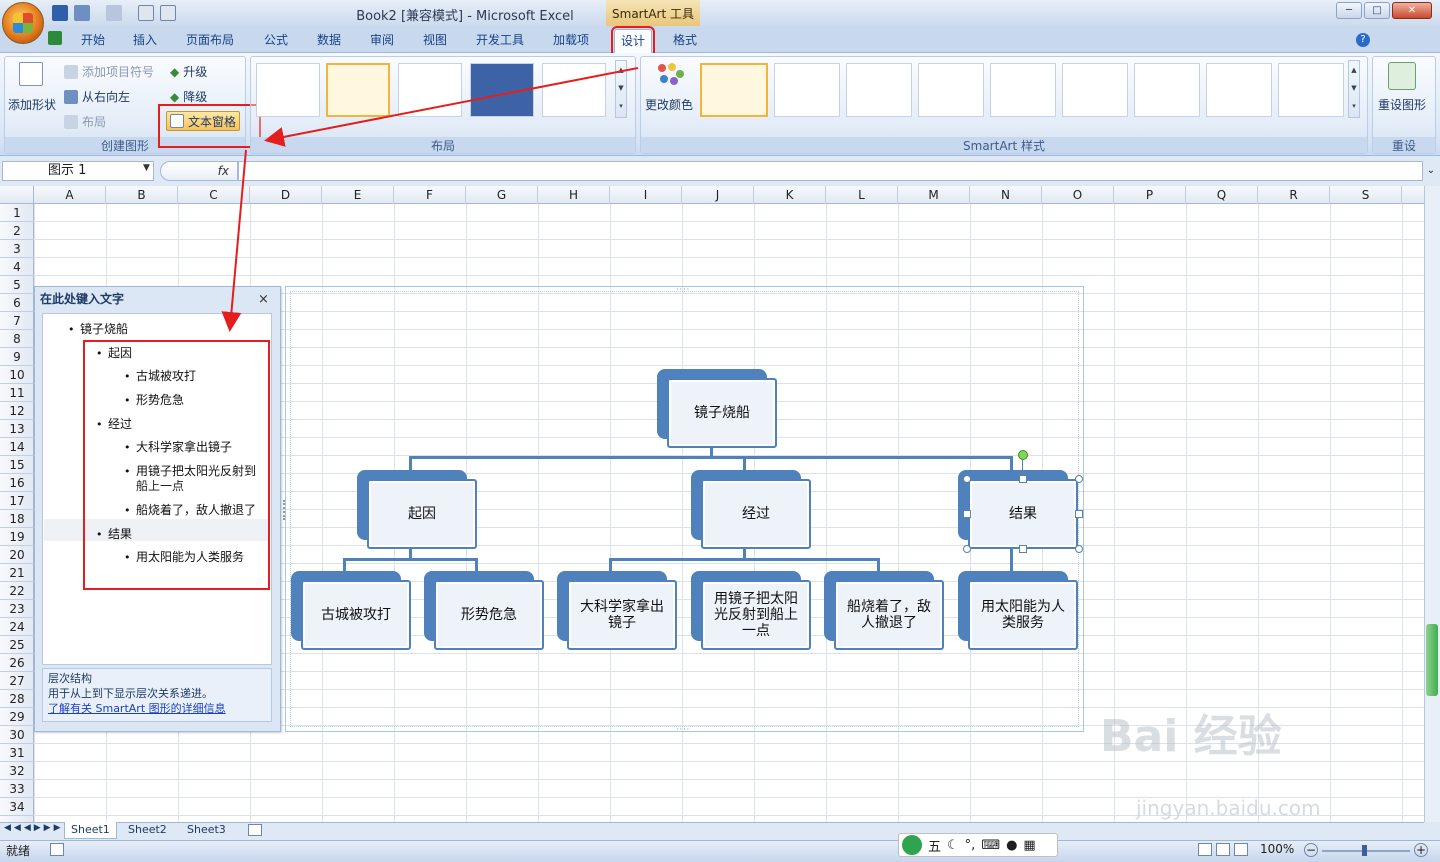  I want to click on diagram-node-cause-2: 形势危急, so click(486, 612).